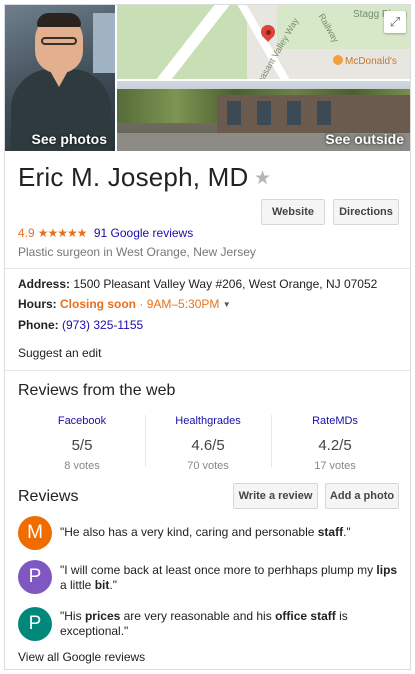 Image resolution: width=415 pixels, height=674 pixels. What do you see at coordinates (198, 616) in the screenshot?
I see `quote-text: are very reasonable and his` at bounding box center [198, 616].